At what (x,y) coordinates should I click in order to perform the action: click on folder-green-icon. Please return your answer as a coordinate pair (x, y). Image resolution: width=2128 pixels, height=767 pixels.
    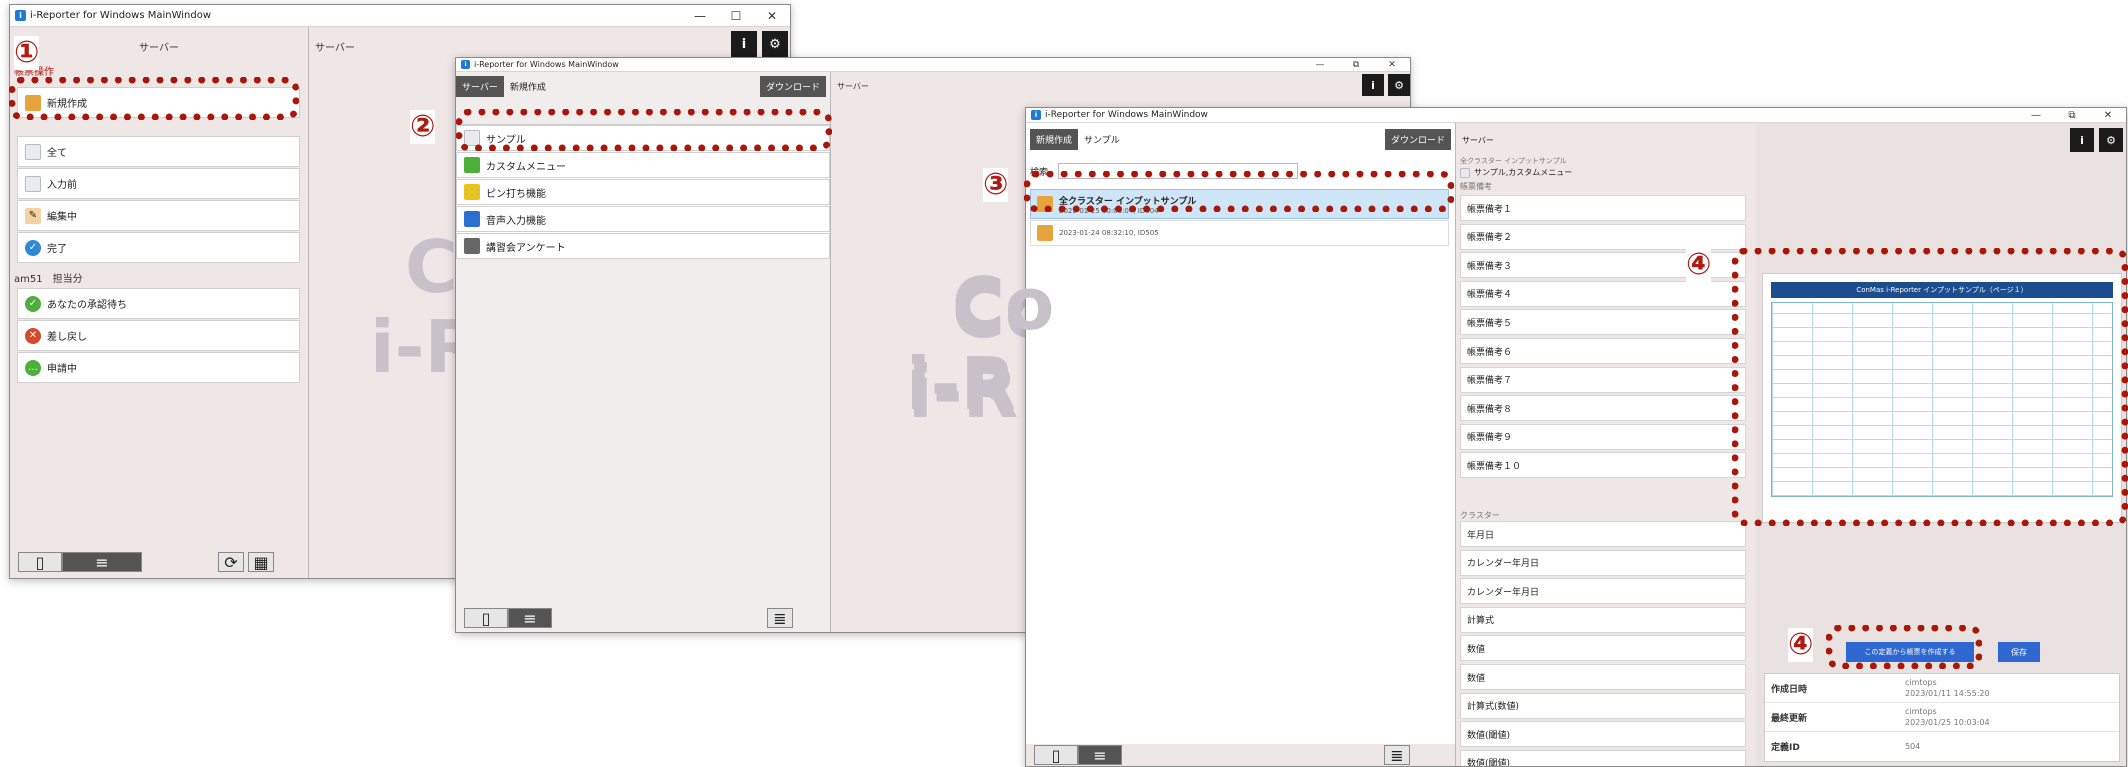
    Looking at the image, I should click on (472, 165).